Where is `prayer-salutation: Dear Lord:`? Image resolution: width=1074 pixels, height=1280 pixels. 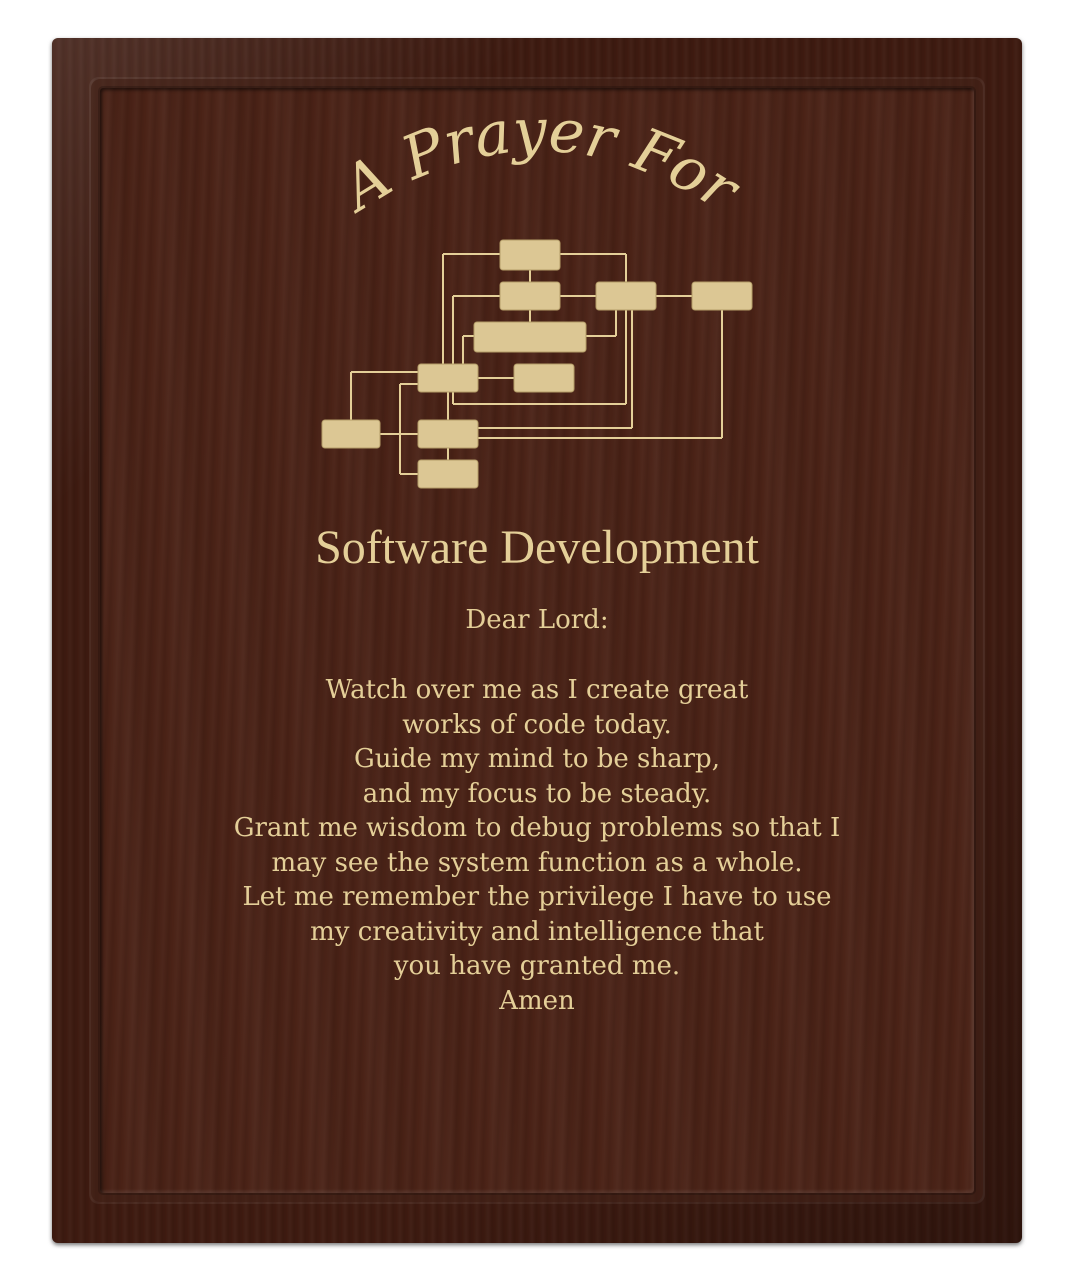
prayer-salutation: Dear Lord: is located at coordinates (537, 620).